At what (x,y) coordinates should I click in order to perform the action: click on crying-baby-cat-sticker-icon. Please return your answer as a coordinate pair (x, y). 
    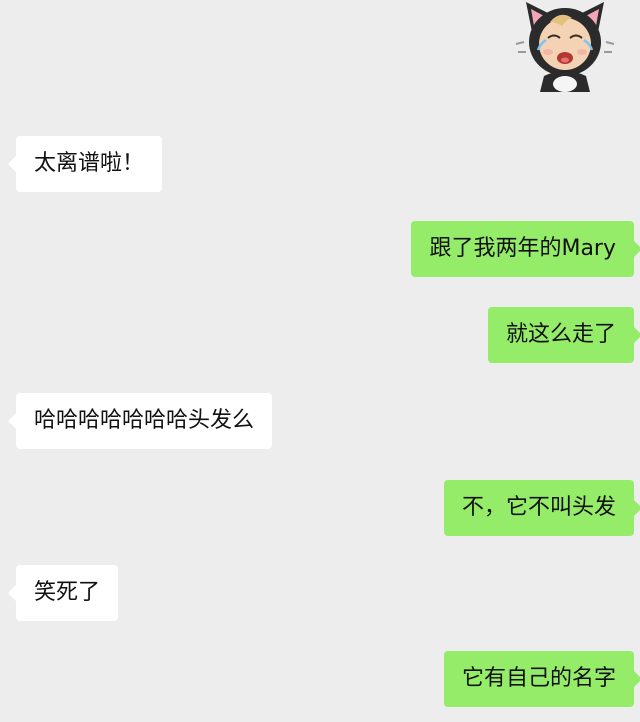
    Looking at the image, I should click on (565, 46).